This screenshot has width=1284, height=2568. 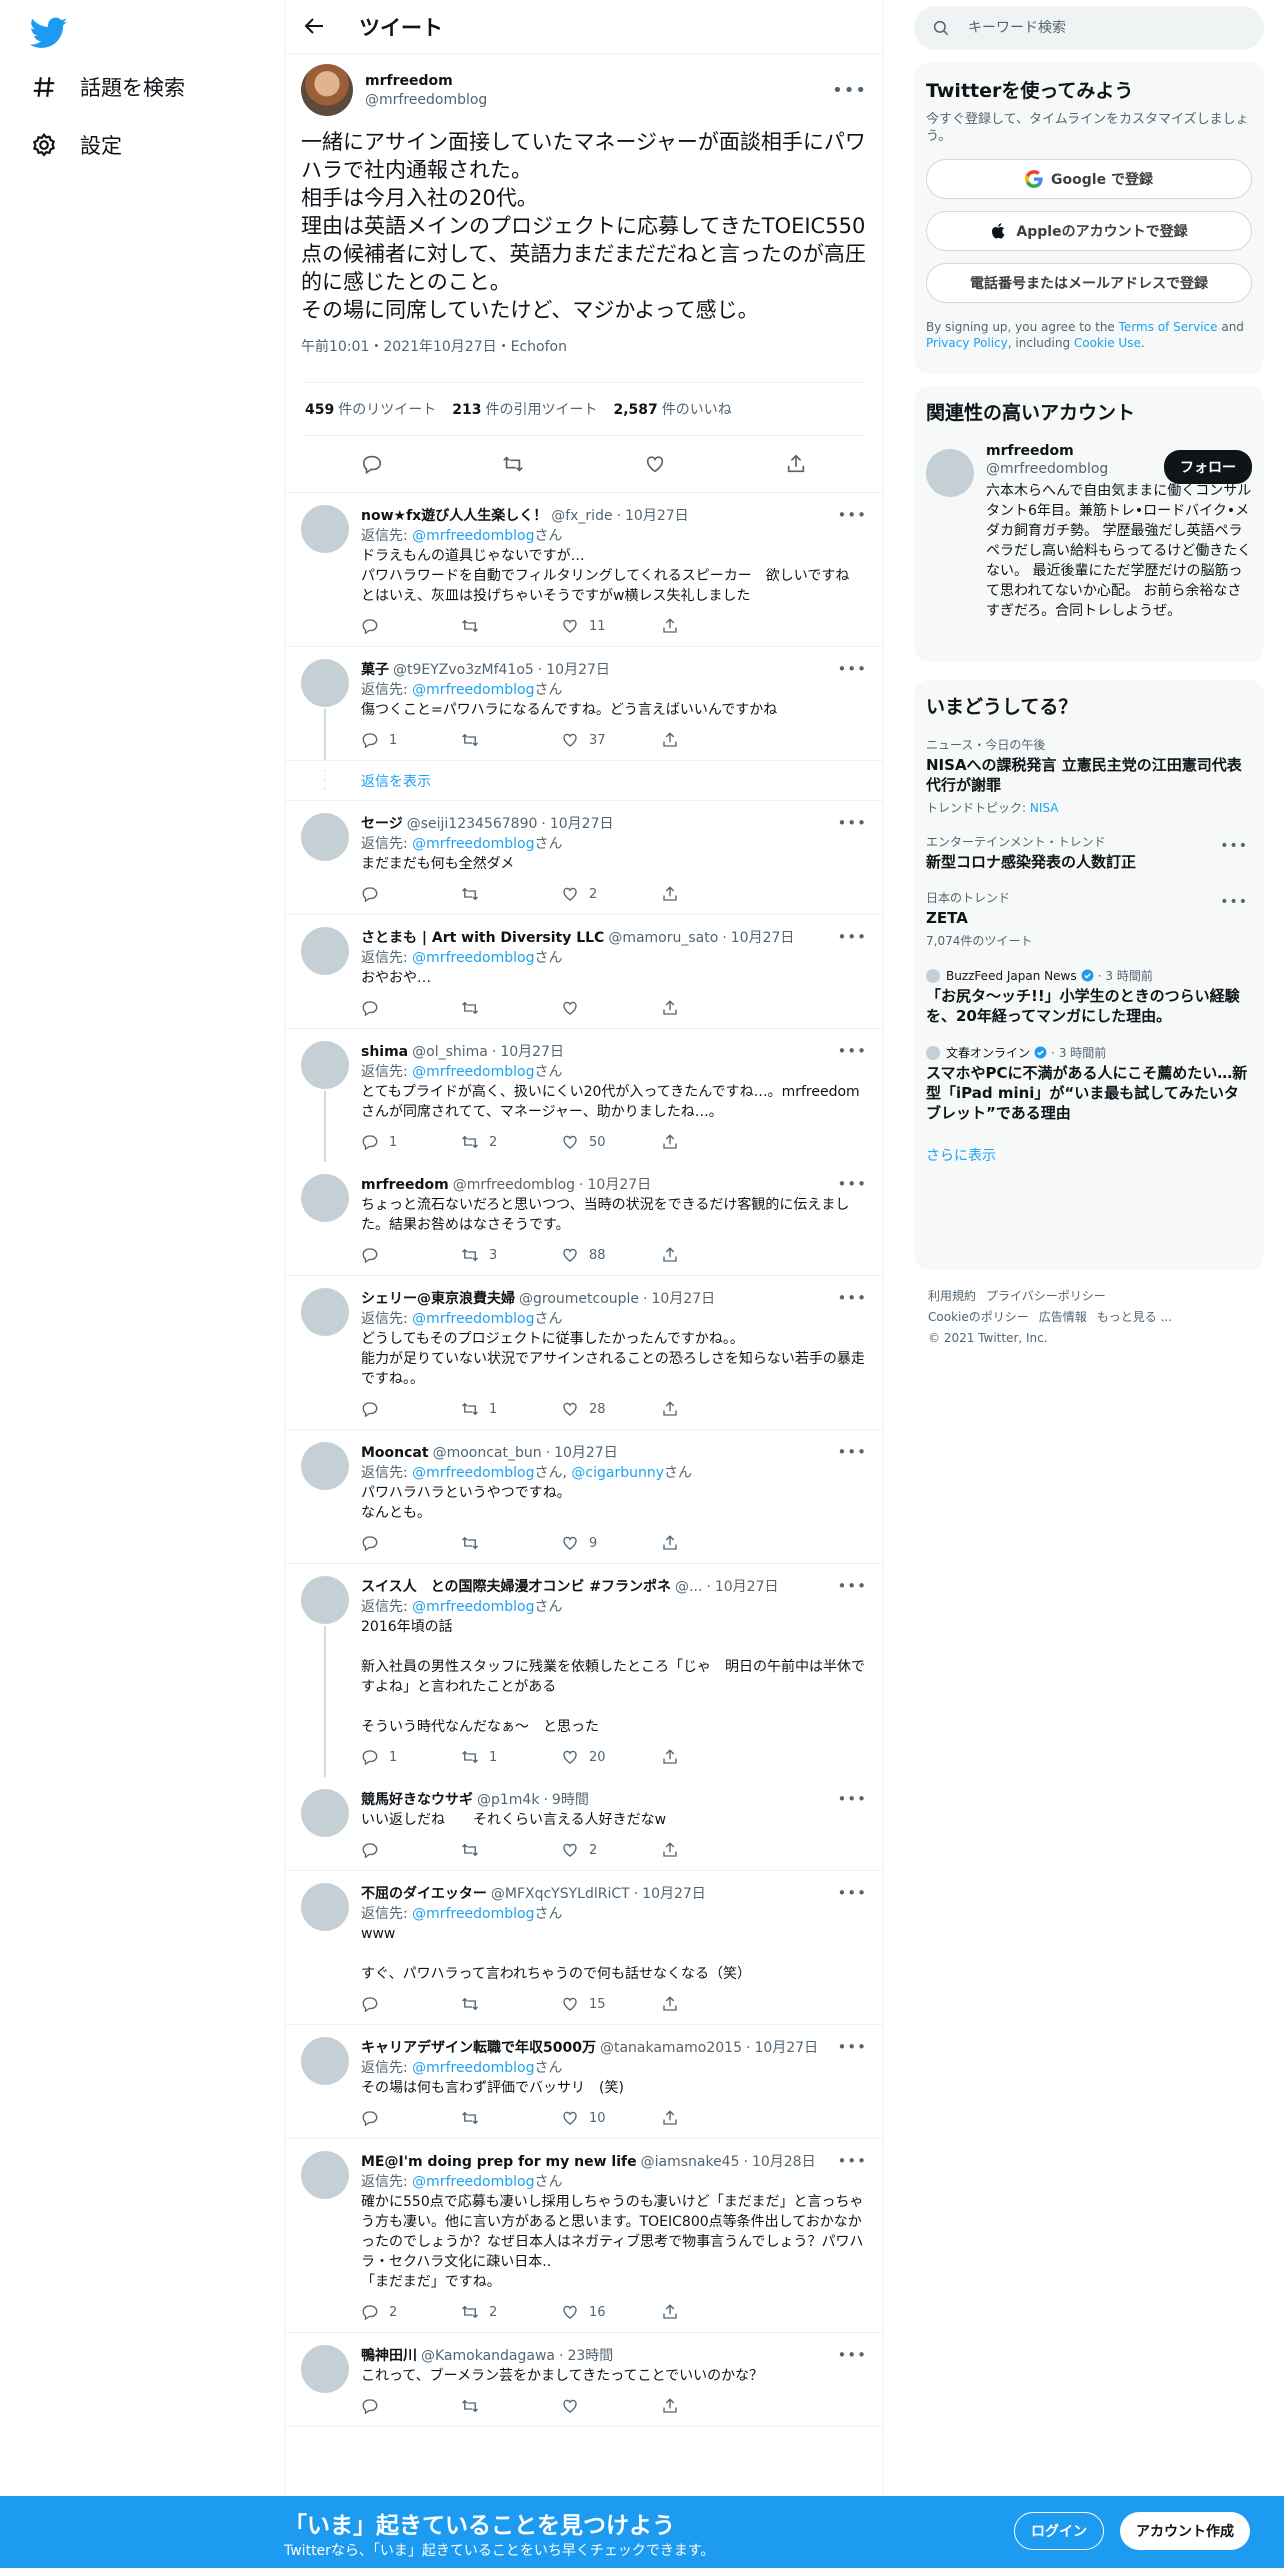 What do you see at coordinates (611, 1850) in the screenshot?
I see `like-button: 2` at bounding box center [611, 1850].